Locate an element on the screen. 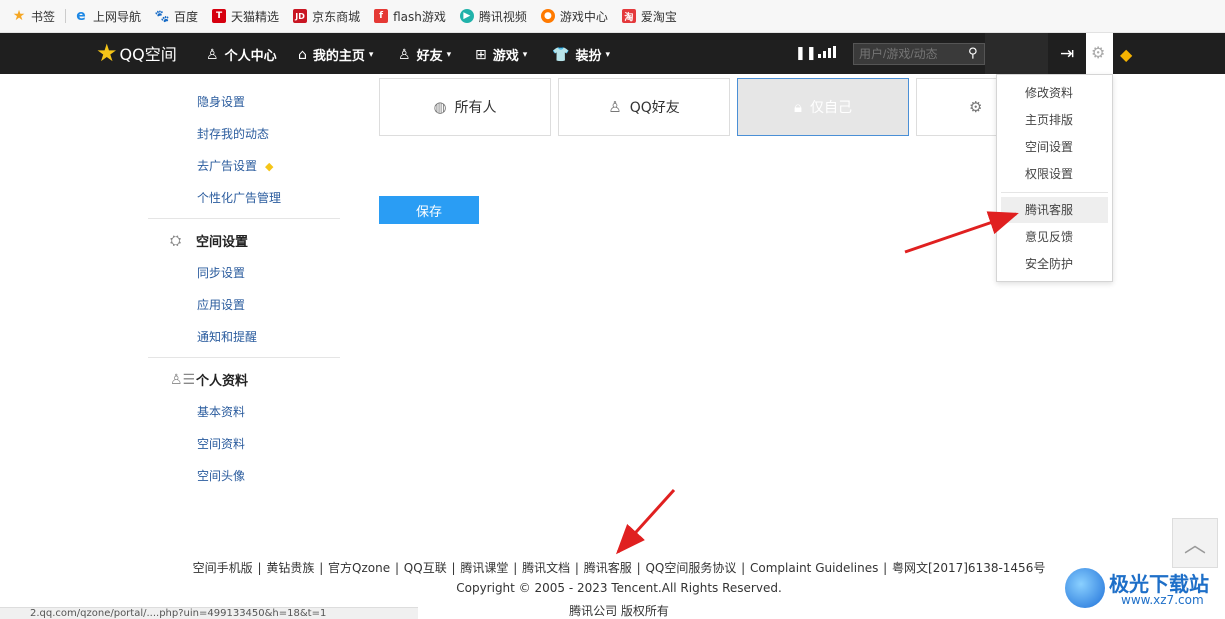 This screenshot has height=619, width=1225. section-title: 空间设置 is located at coordinates (222, 242).